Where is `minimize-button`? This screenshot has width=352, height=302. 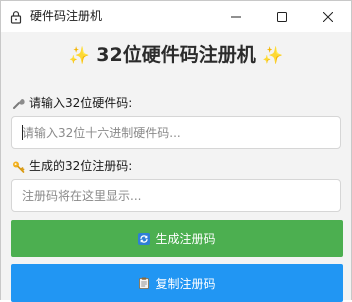 minimize-button is located at coordinates (236, 16).